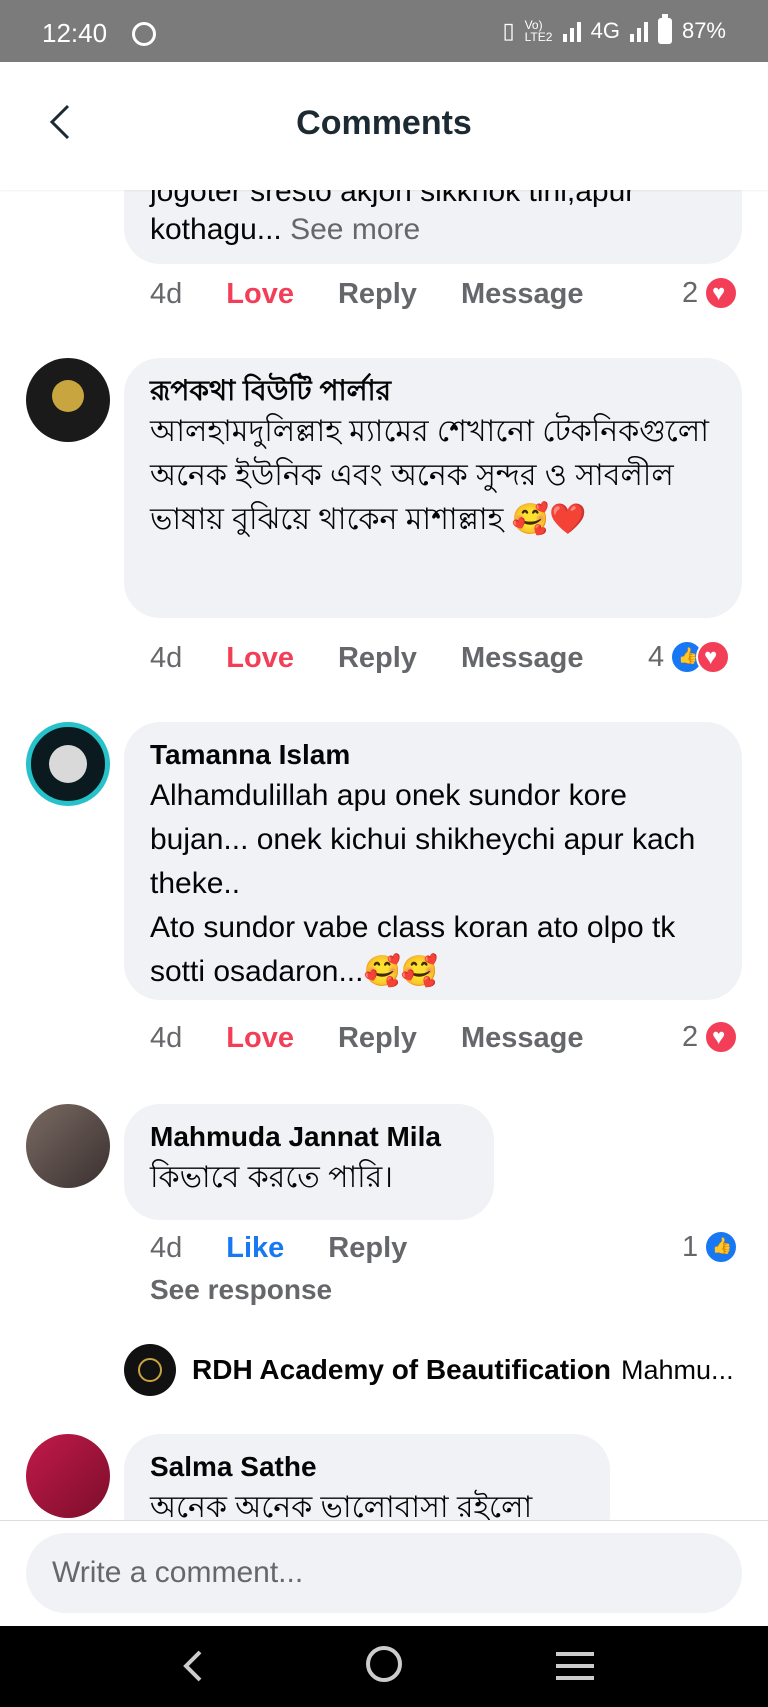 This screenshot has height=1707, width=768. I want to click on page-title: Comments, so click(384, 123).